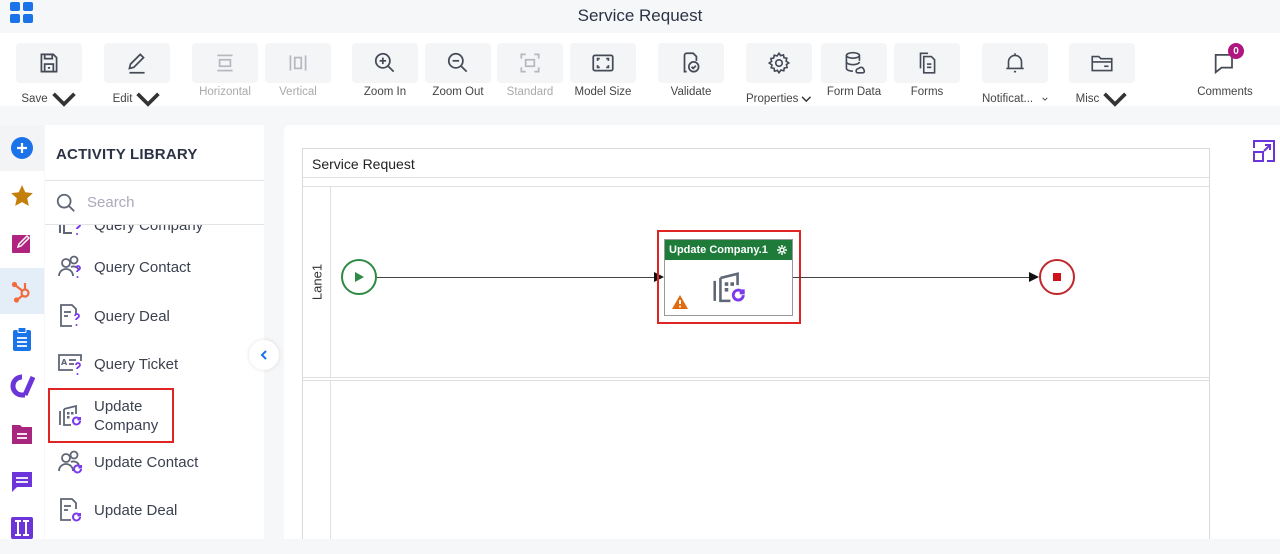  What do you see at coordinates (298, 73) in the screenshot?
I see `vertical-button: Vertical` at bounding box center [298, 73].